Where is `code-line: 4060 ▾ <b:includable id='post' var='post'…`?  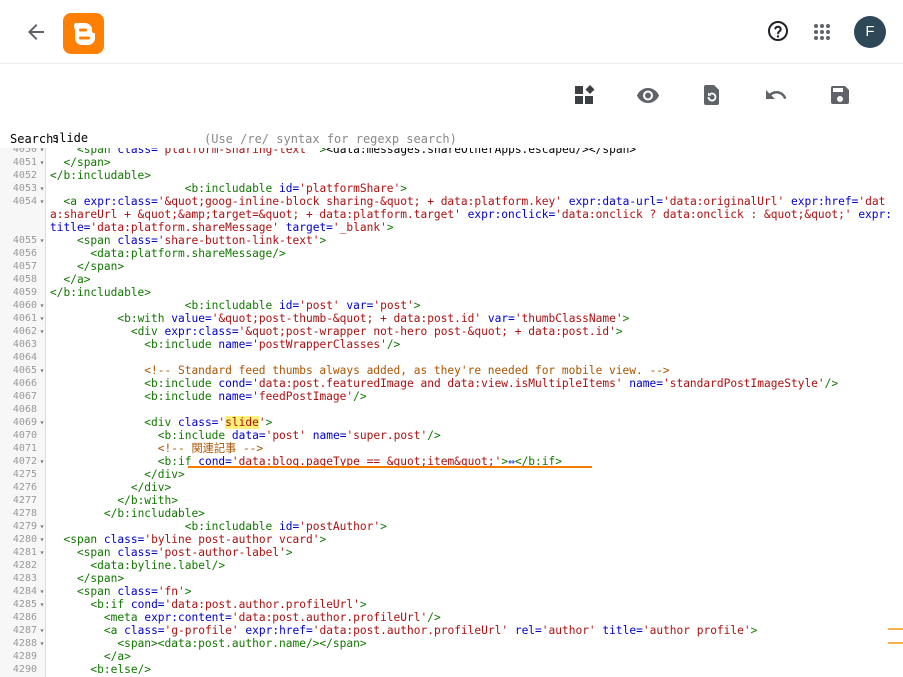
code-line: 4060 ▾ <b:includable id='post' var='post'… is located at coordinates (451, 305).